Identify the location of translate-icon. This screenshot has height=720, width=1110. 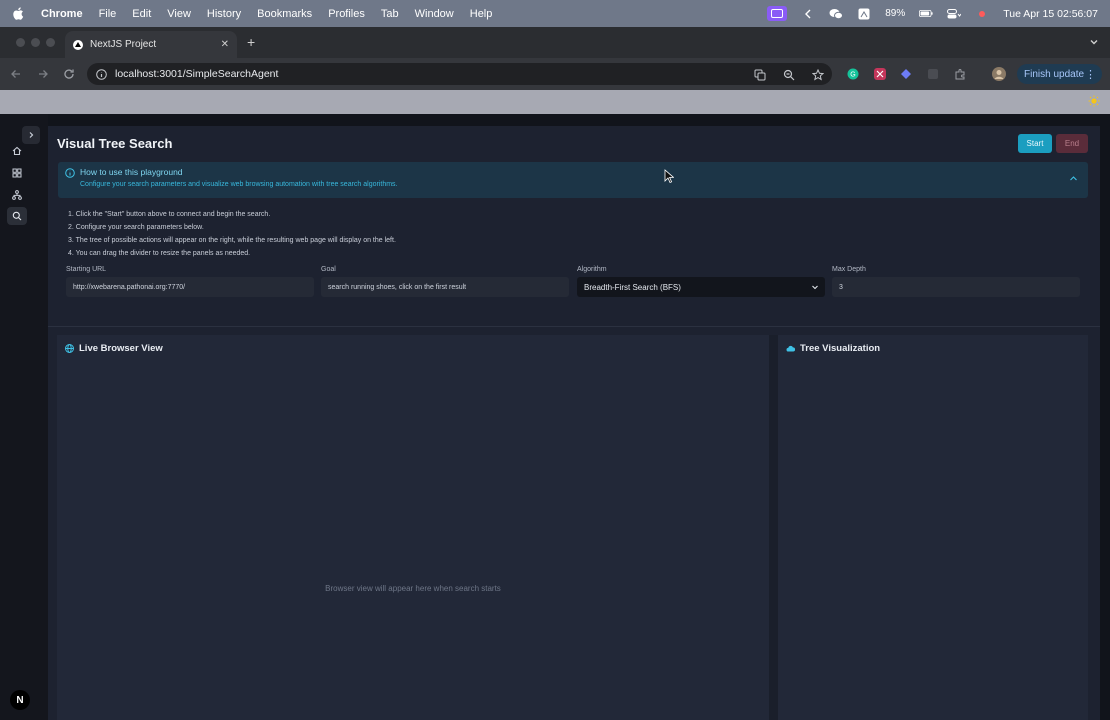
(760, 75).